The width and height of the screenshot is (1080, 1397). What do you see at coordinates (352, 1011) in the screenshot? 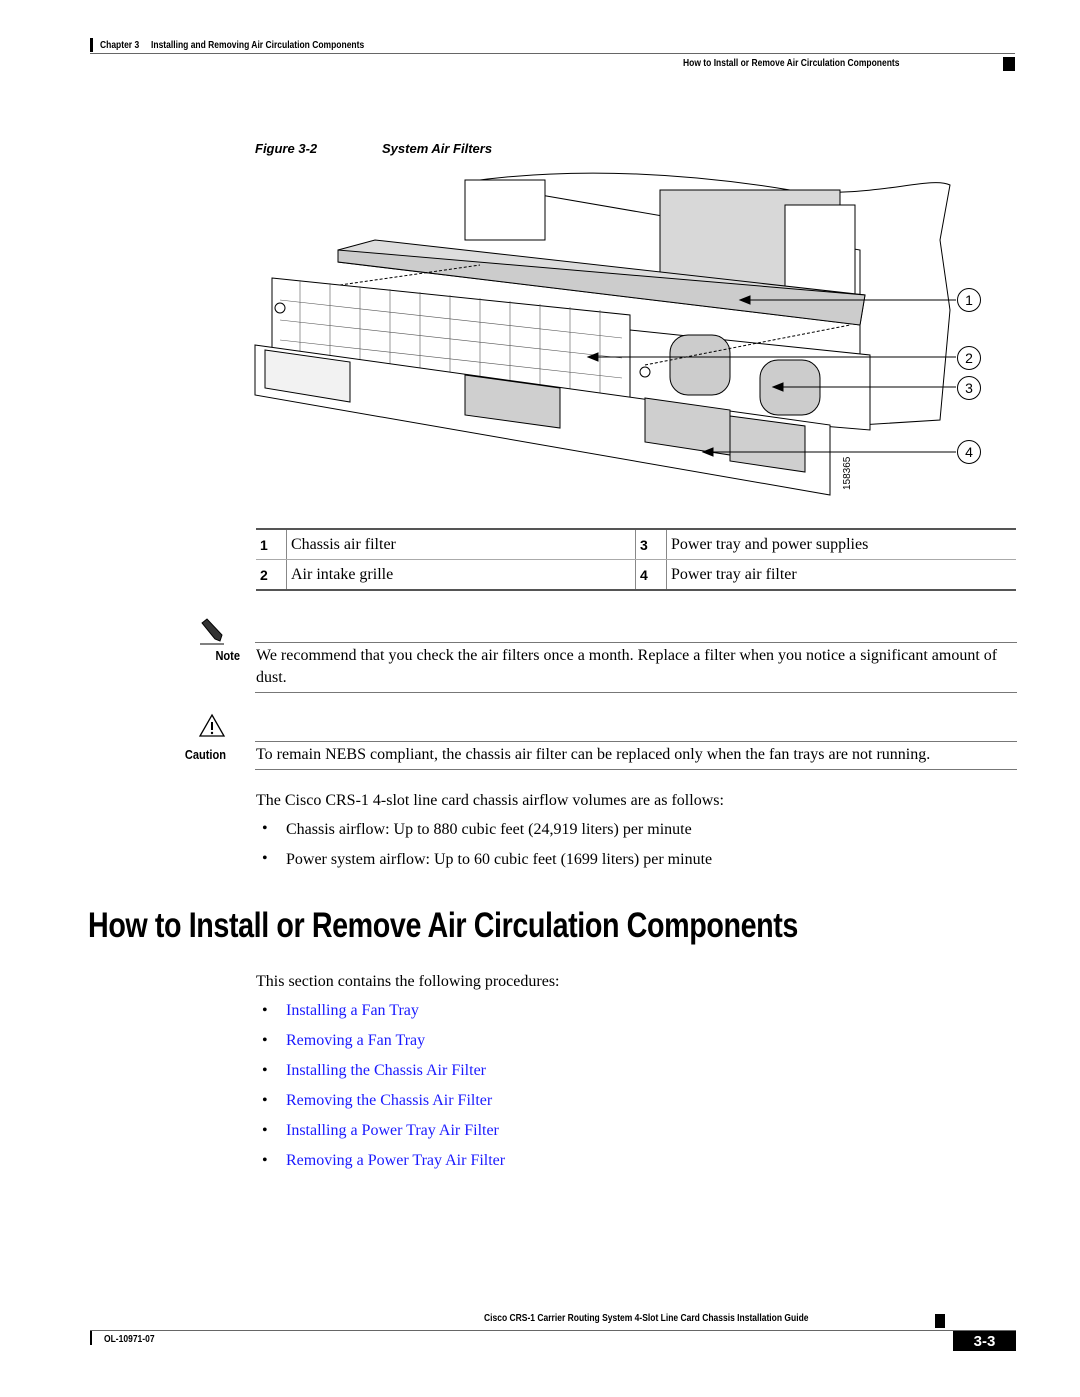
I see `link-installing-fan-tray: Installing a Fan Tray` at bounding box center [352, 1011].